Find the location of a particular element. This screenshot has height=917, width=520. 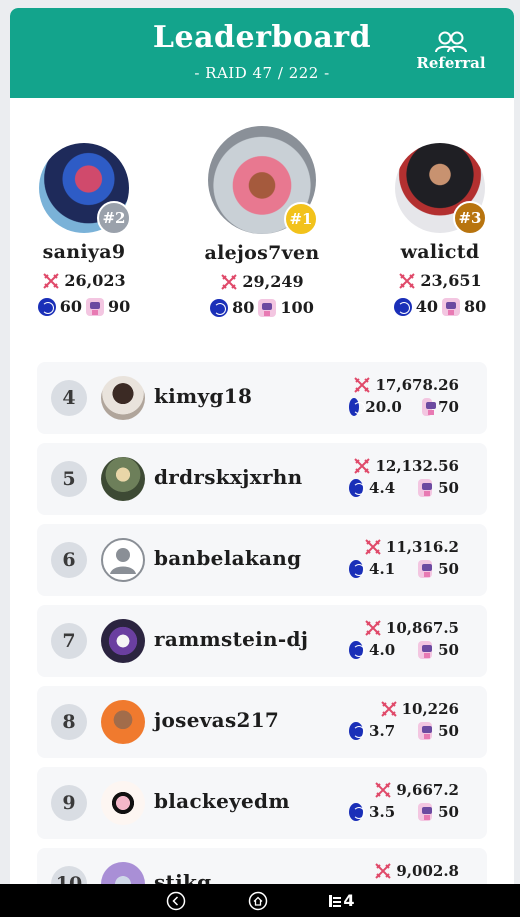

podium-third: #3 walictd 23,651 40 80 is located at coordinates (440, 229).